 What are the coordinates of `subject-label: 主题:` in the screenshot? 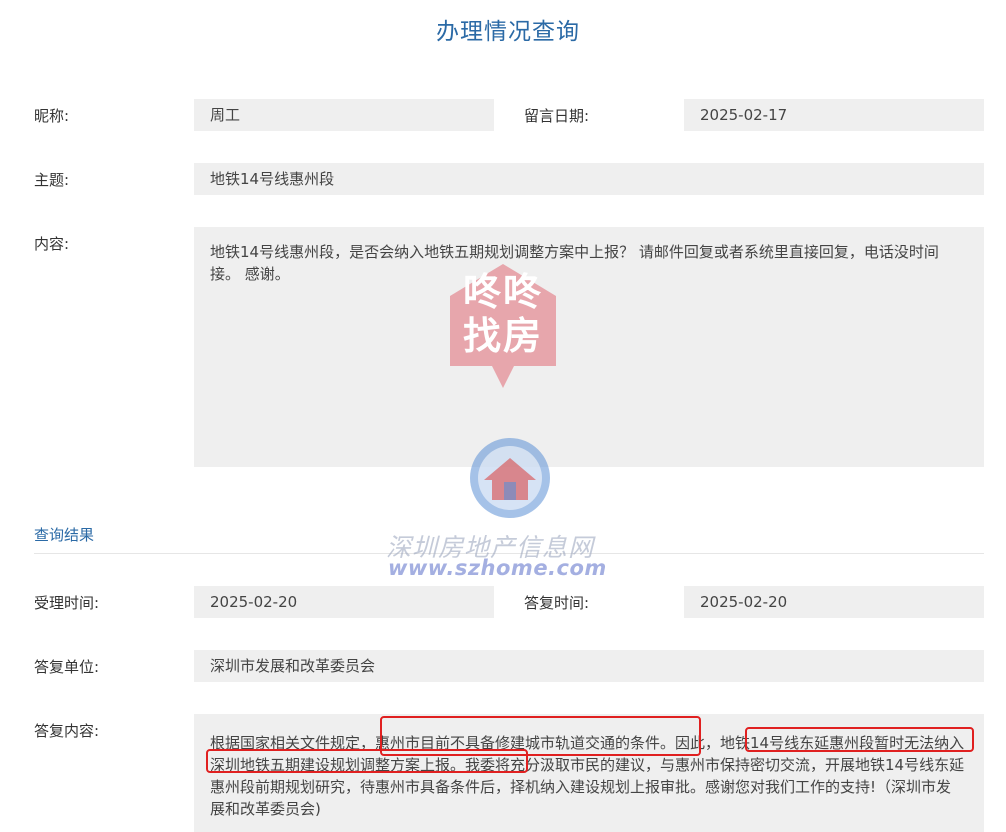 It's located at (52, 180).